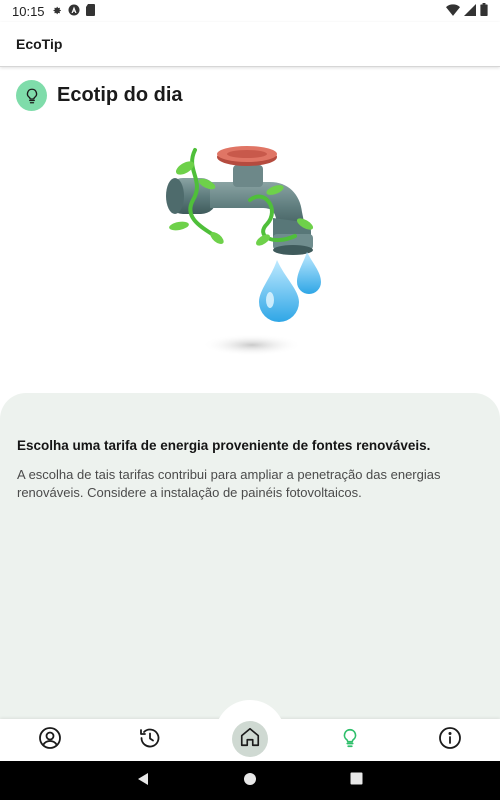 Image resolution: width=500 pixels, height=800 pixels. Describe the element at coordinates (250, 11) in the screenshot. I see `status-bar: 10:15` at that location.